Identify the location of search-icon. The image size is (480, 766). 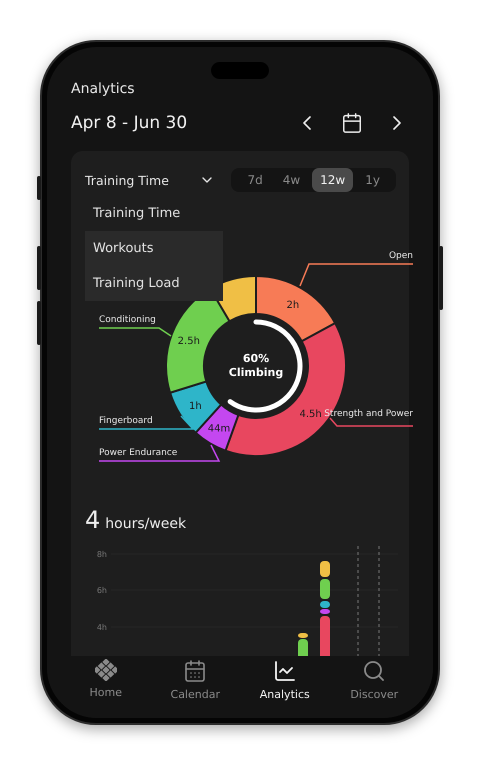
(374, 671).